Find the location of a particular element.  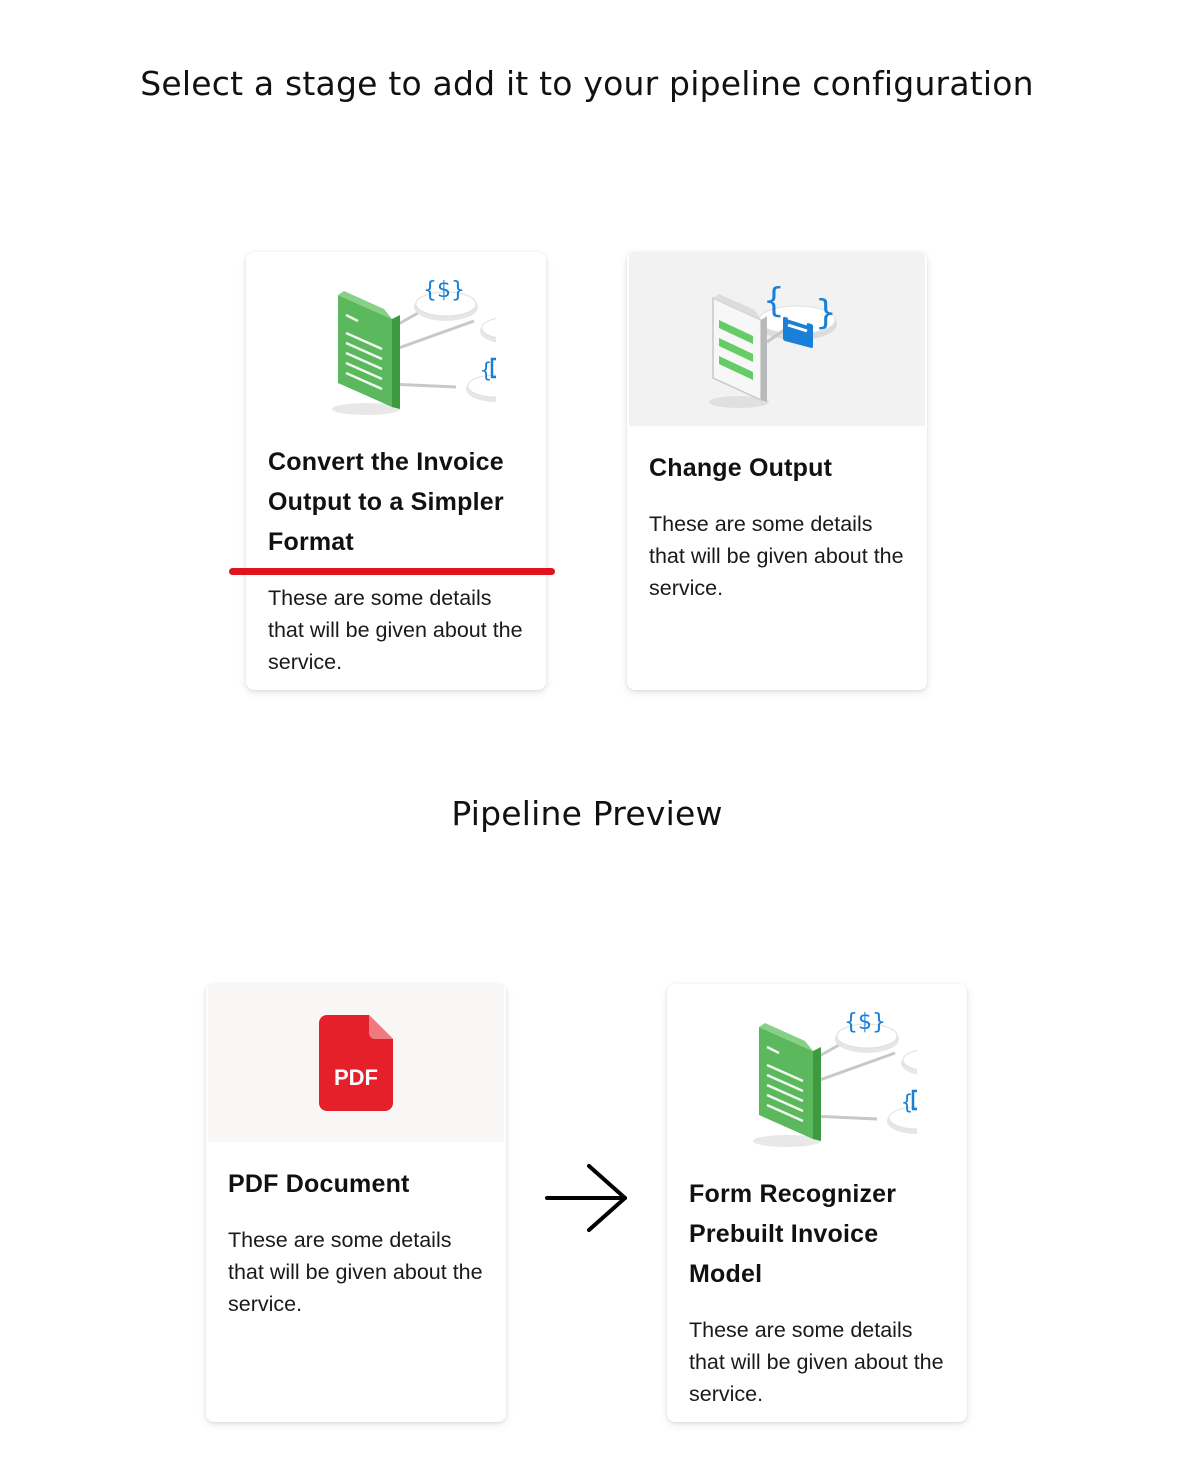

card-title: PDF Document is located at coordinates (319, 1184).